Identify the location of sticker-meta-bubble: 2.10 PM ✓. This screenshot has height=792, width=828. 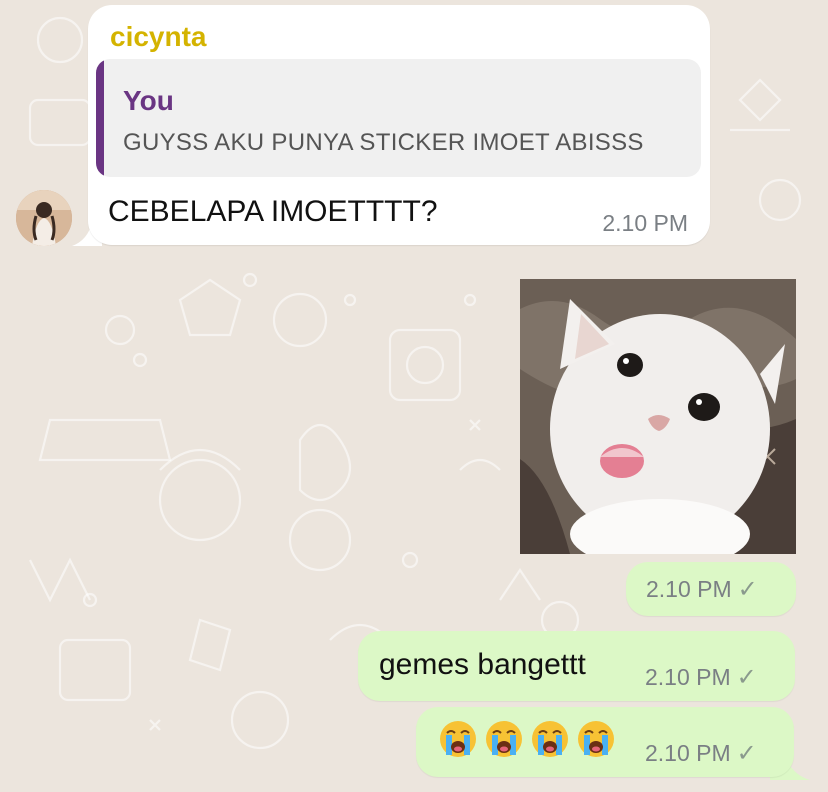
(711, 589).